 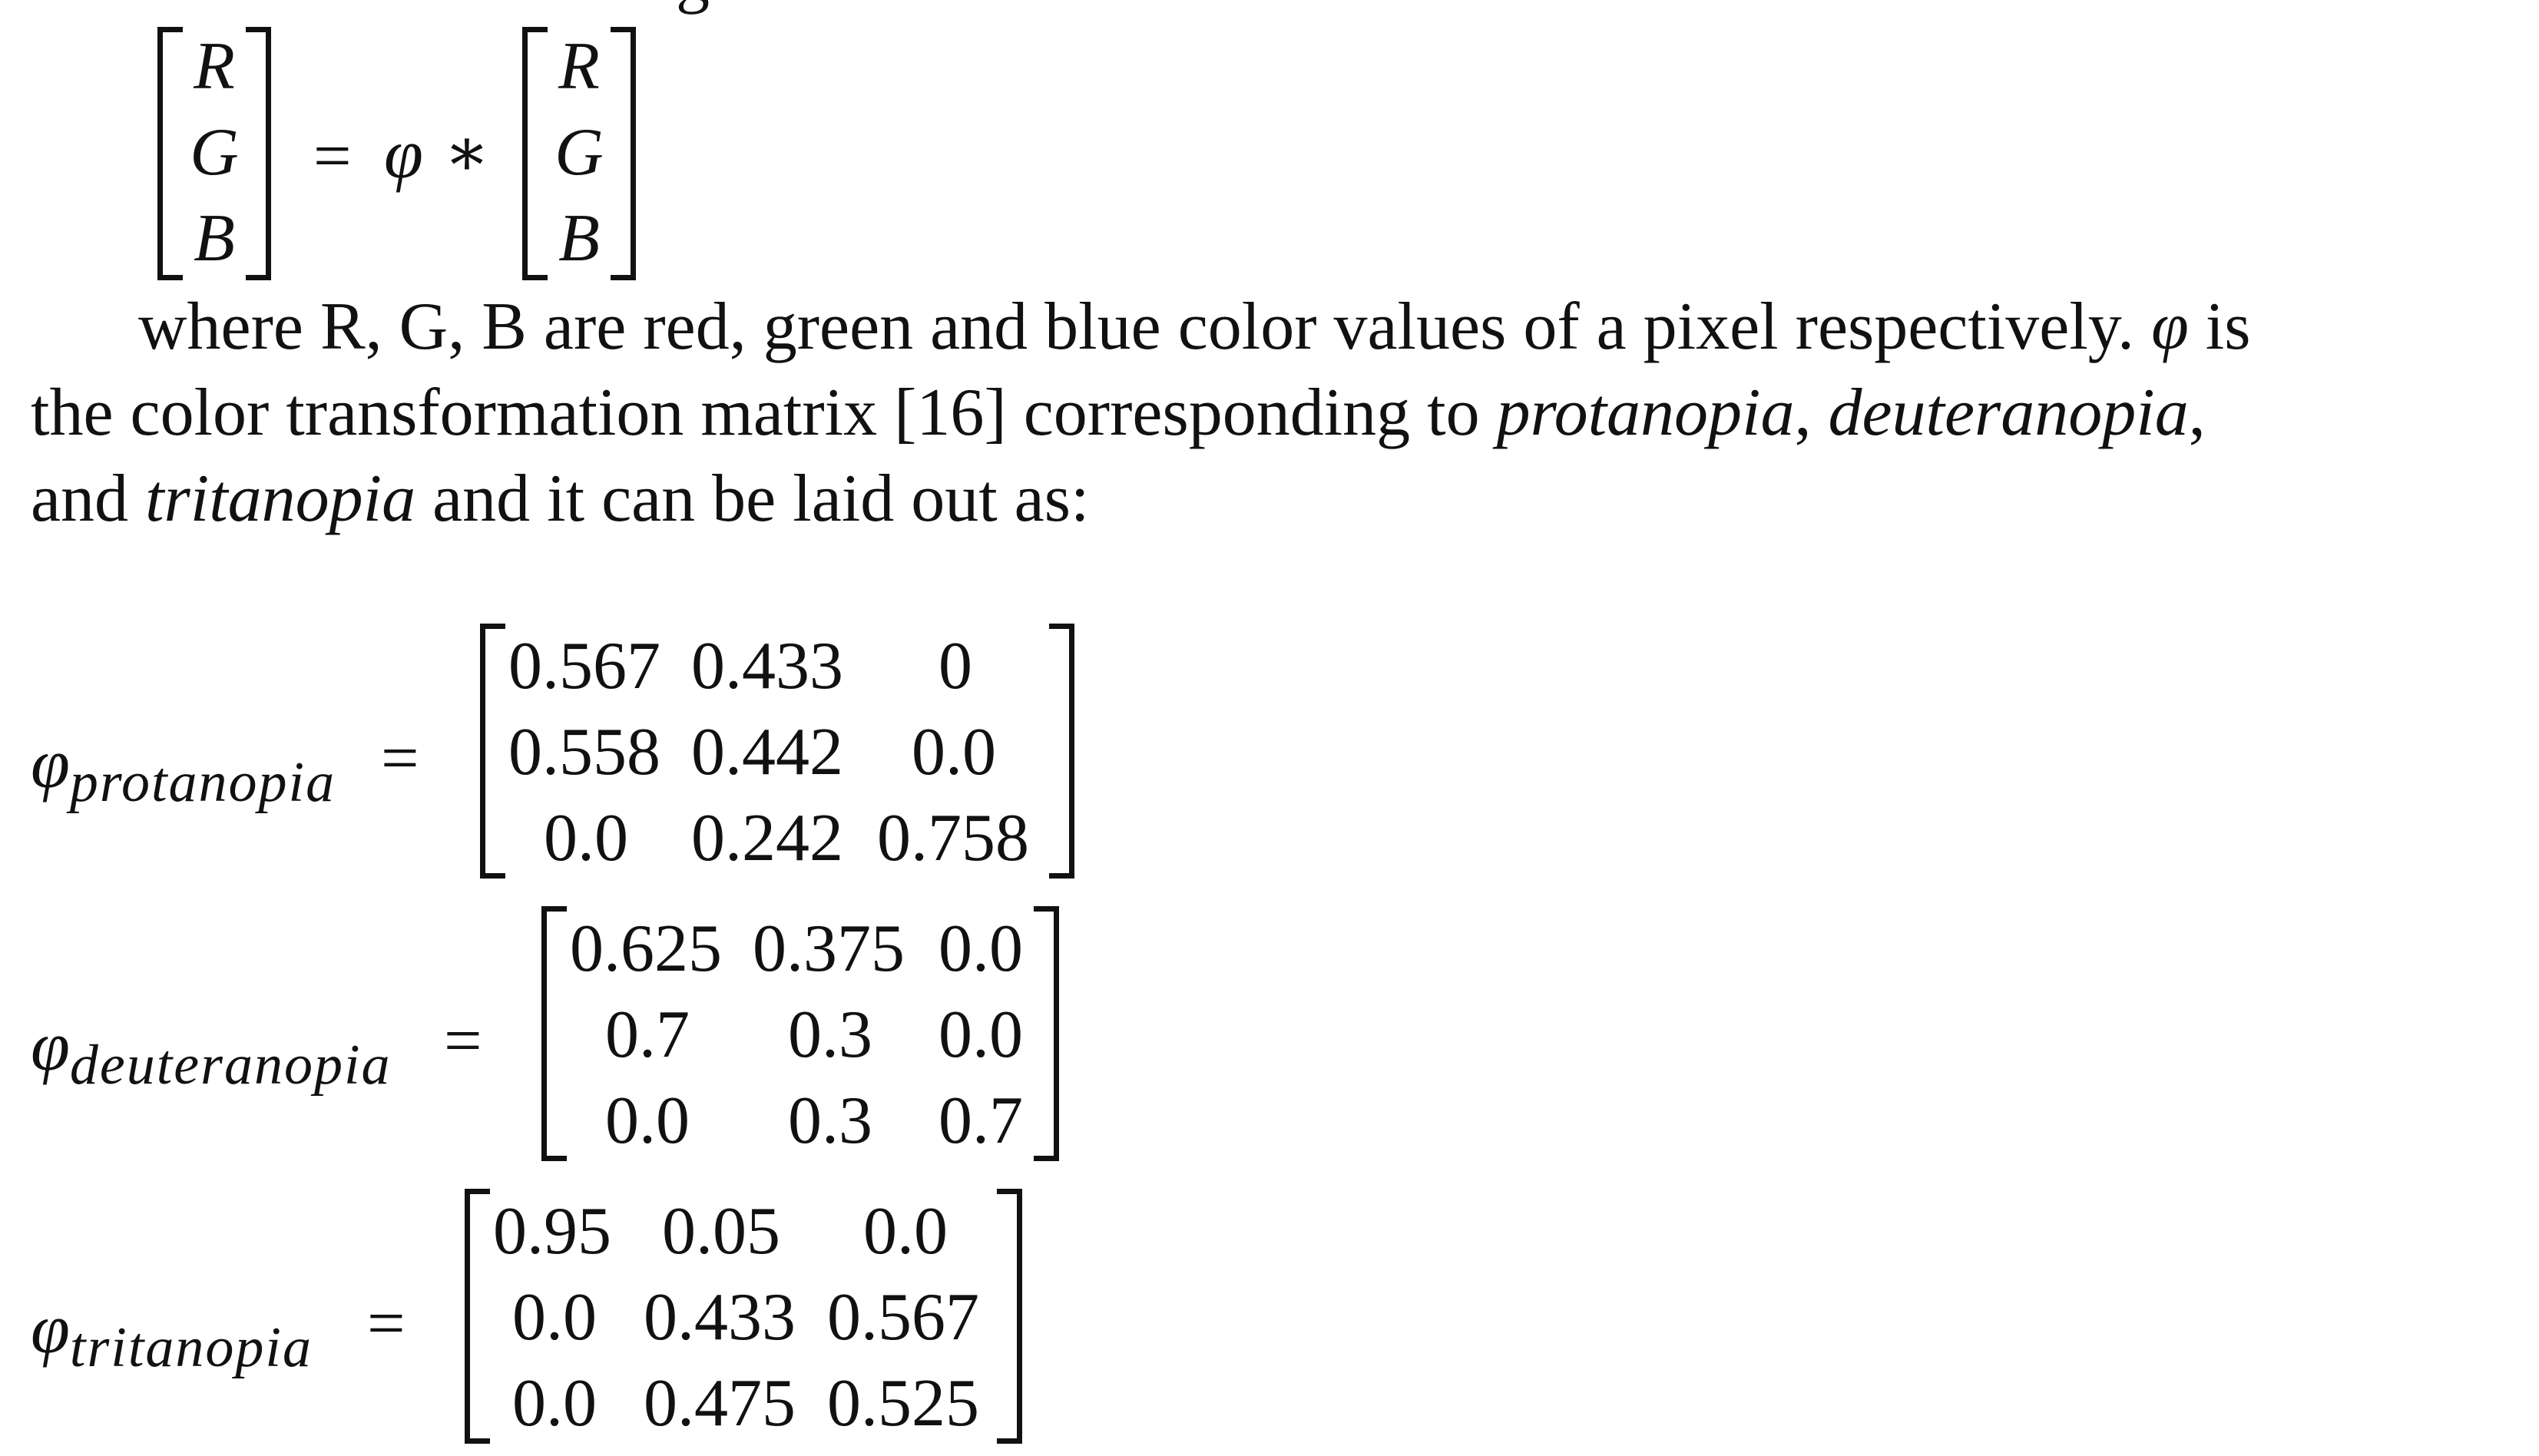 I want to click on matrix-cell: 0.758, so click(x=953, y=838).